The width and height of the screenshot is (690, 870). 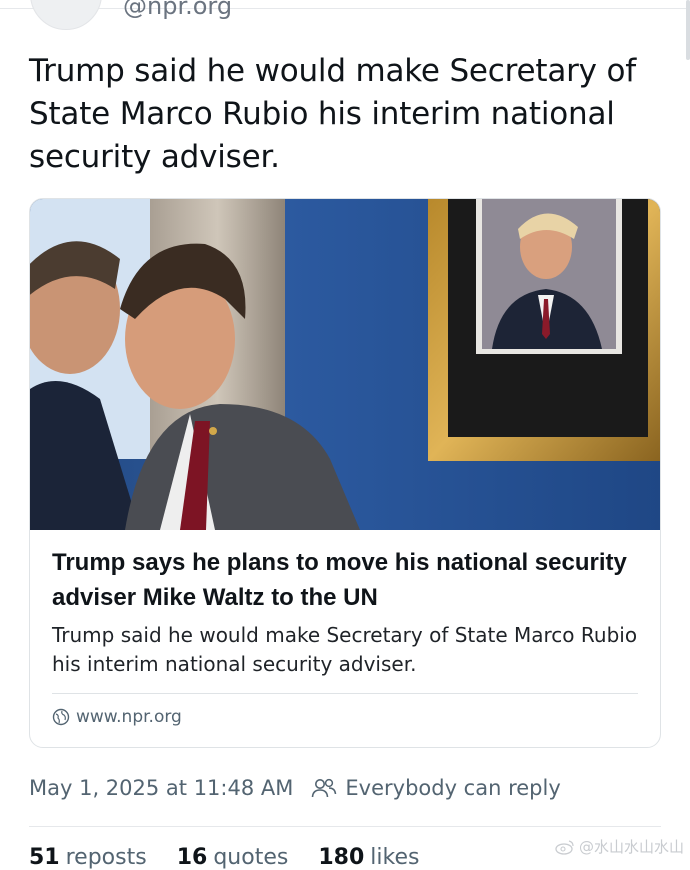 I want to click on people-icon, so click(x=324, y=788).